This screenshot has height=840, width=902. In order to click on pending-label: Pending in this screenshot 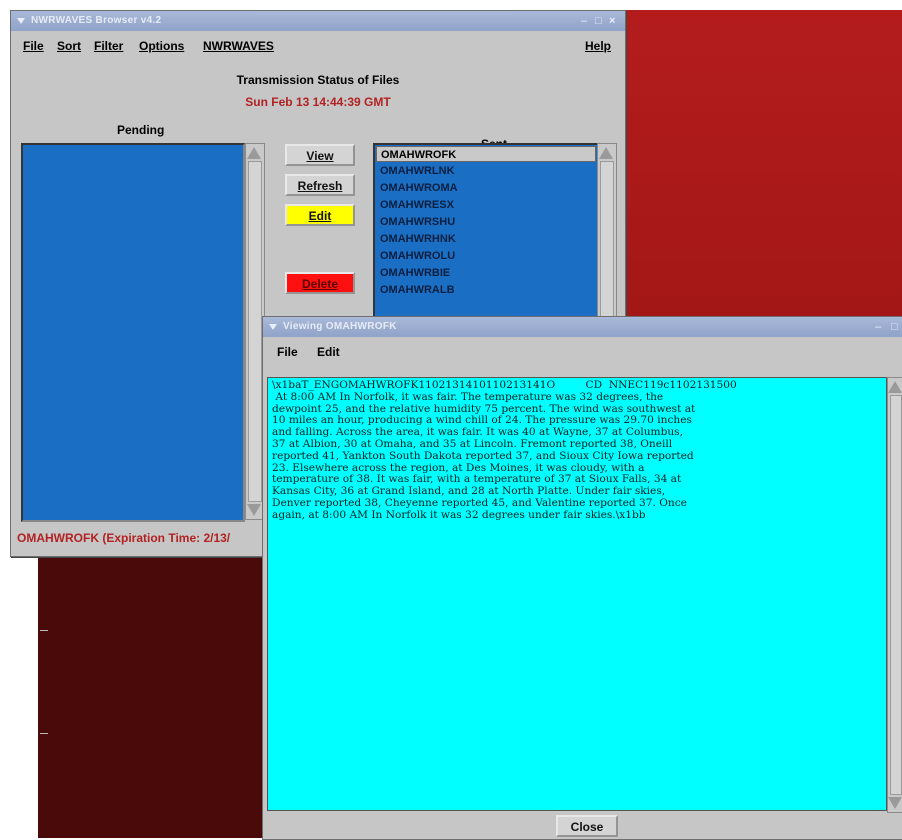, I will do `click(141, 130)`.